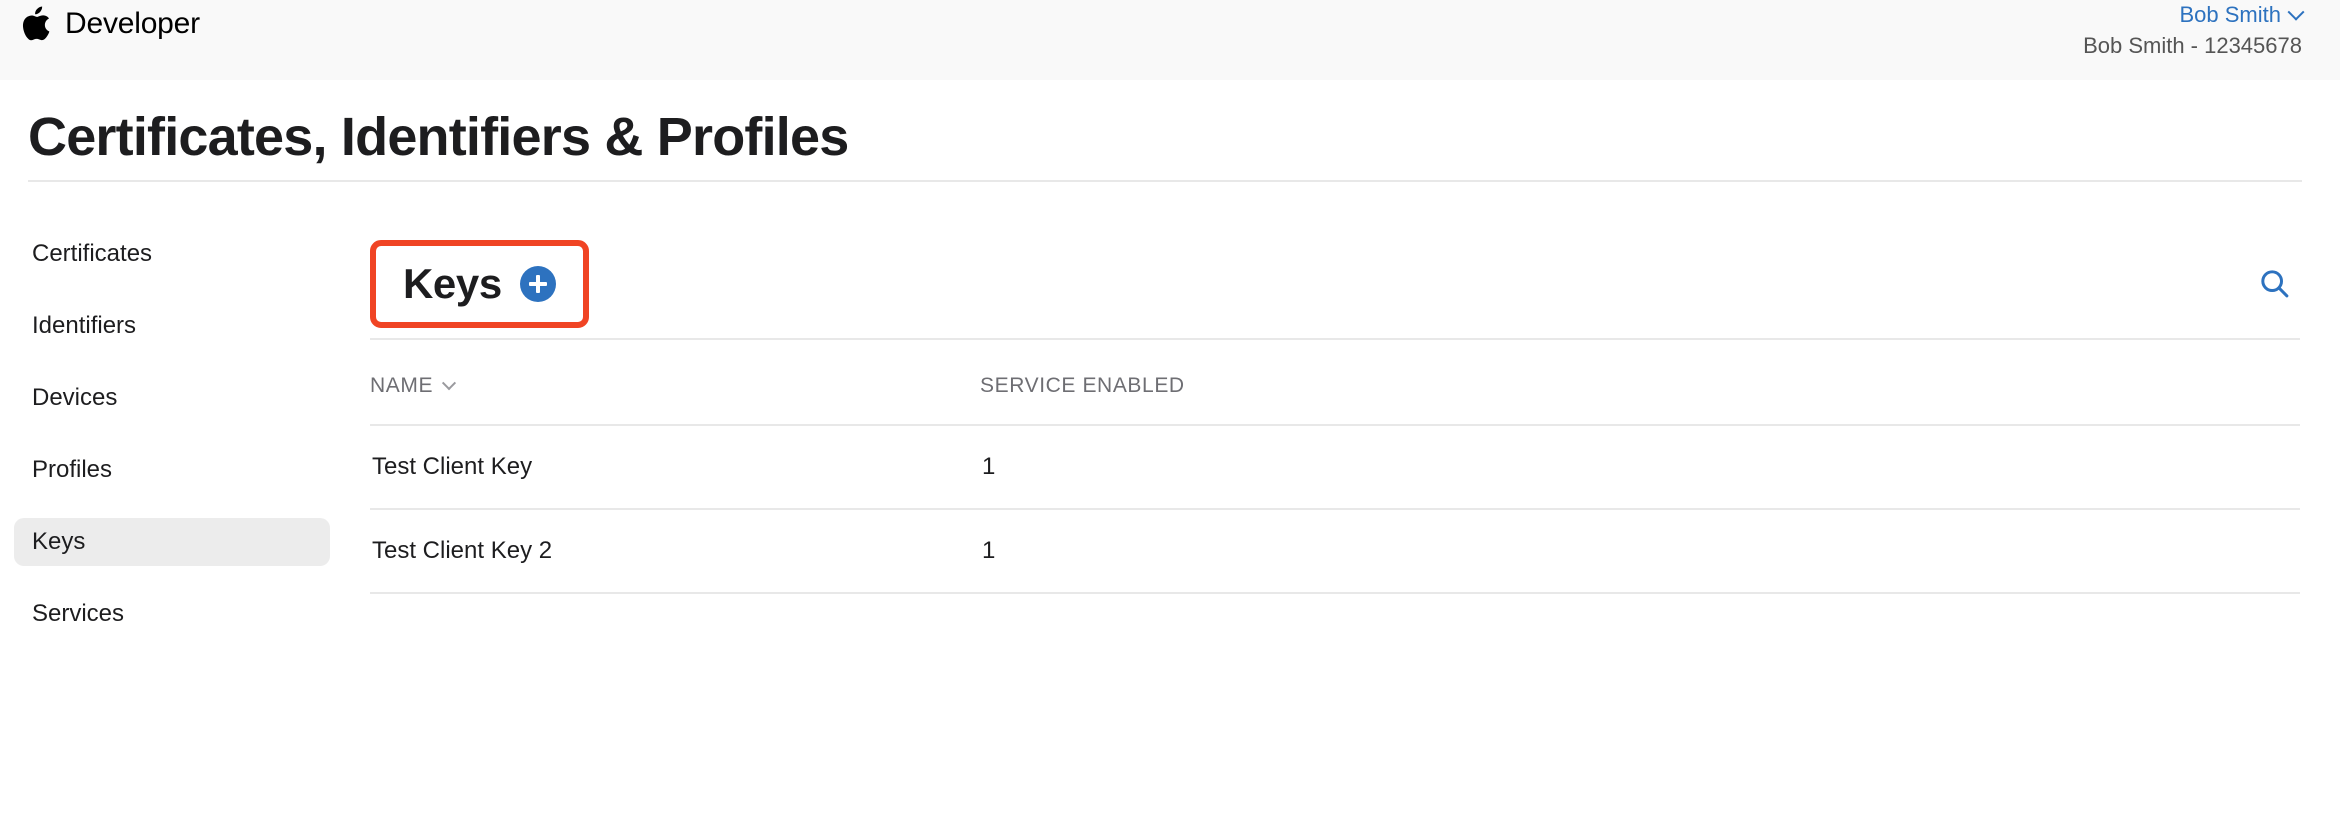  I want to click on sidebar-item-certificates: Certificates, so click(172, 254).